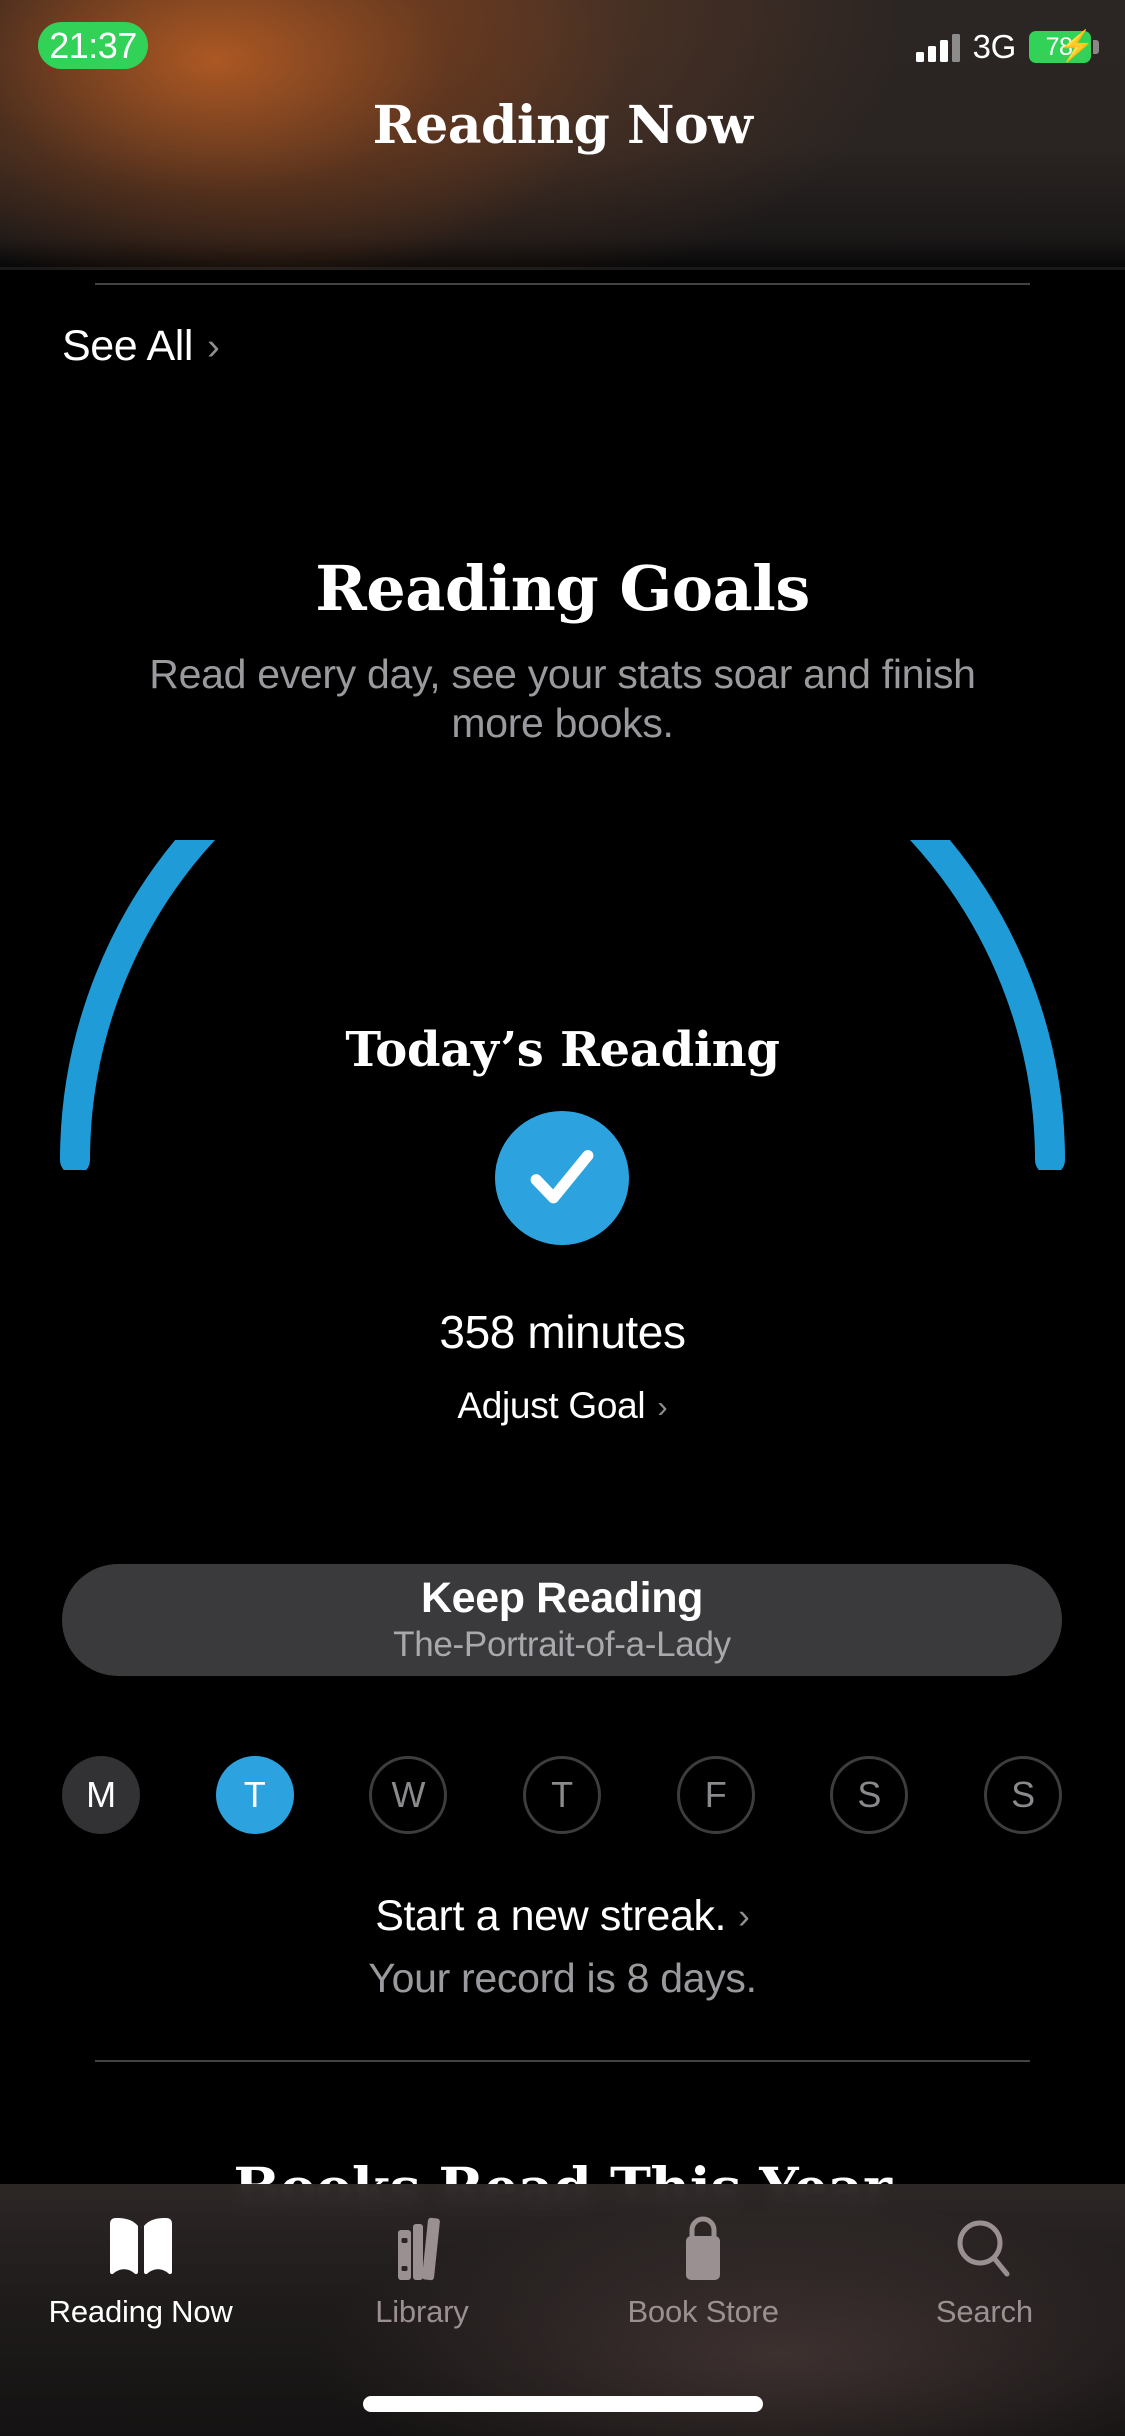 The image size is (1125, 2436). I want to click on home-indicator, so click(562, 2404).